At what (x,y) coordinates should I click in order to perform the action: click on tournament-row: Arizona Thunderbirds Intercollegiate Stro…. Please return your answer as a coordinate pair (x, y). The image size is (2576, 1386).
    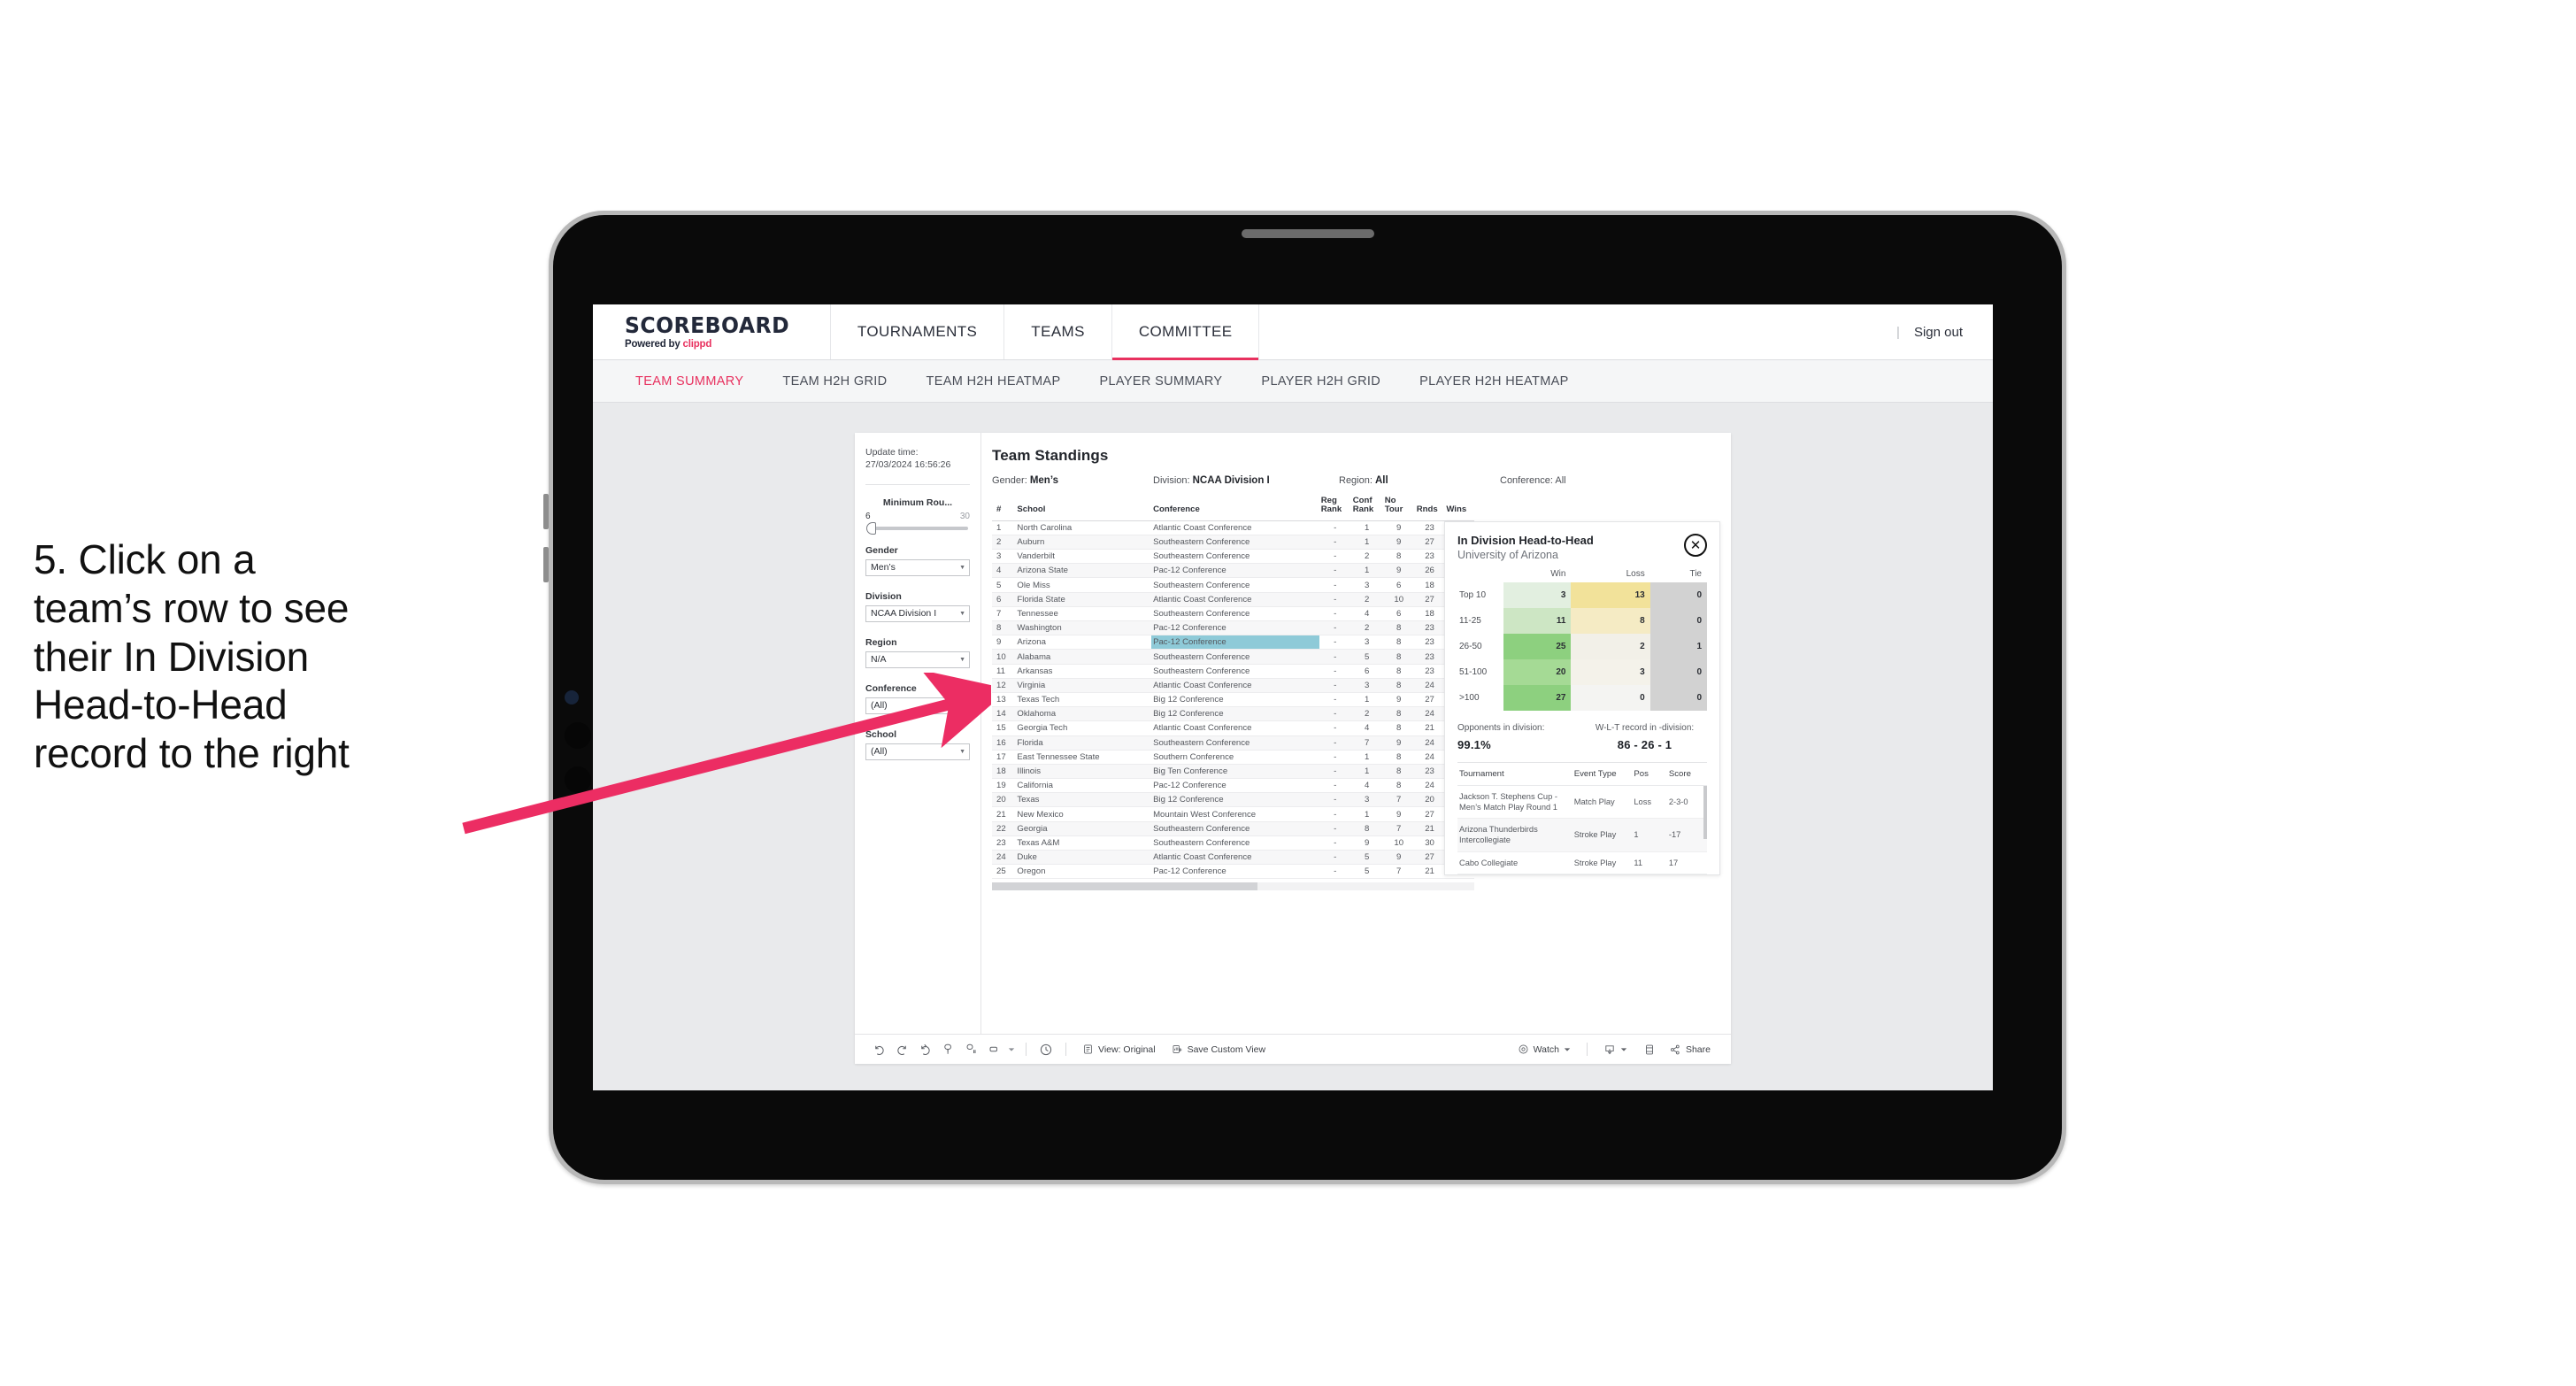
    Looking at the image, I should click on (1582, 835).